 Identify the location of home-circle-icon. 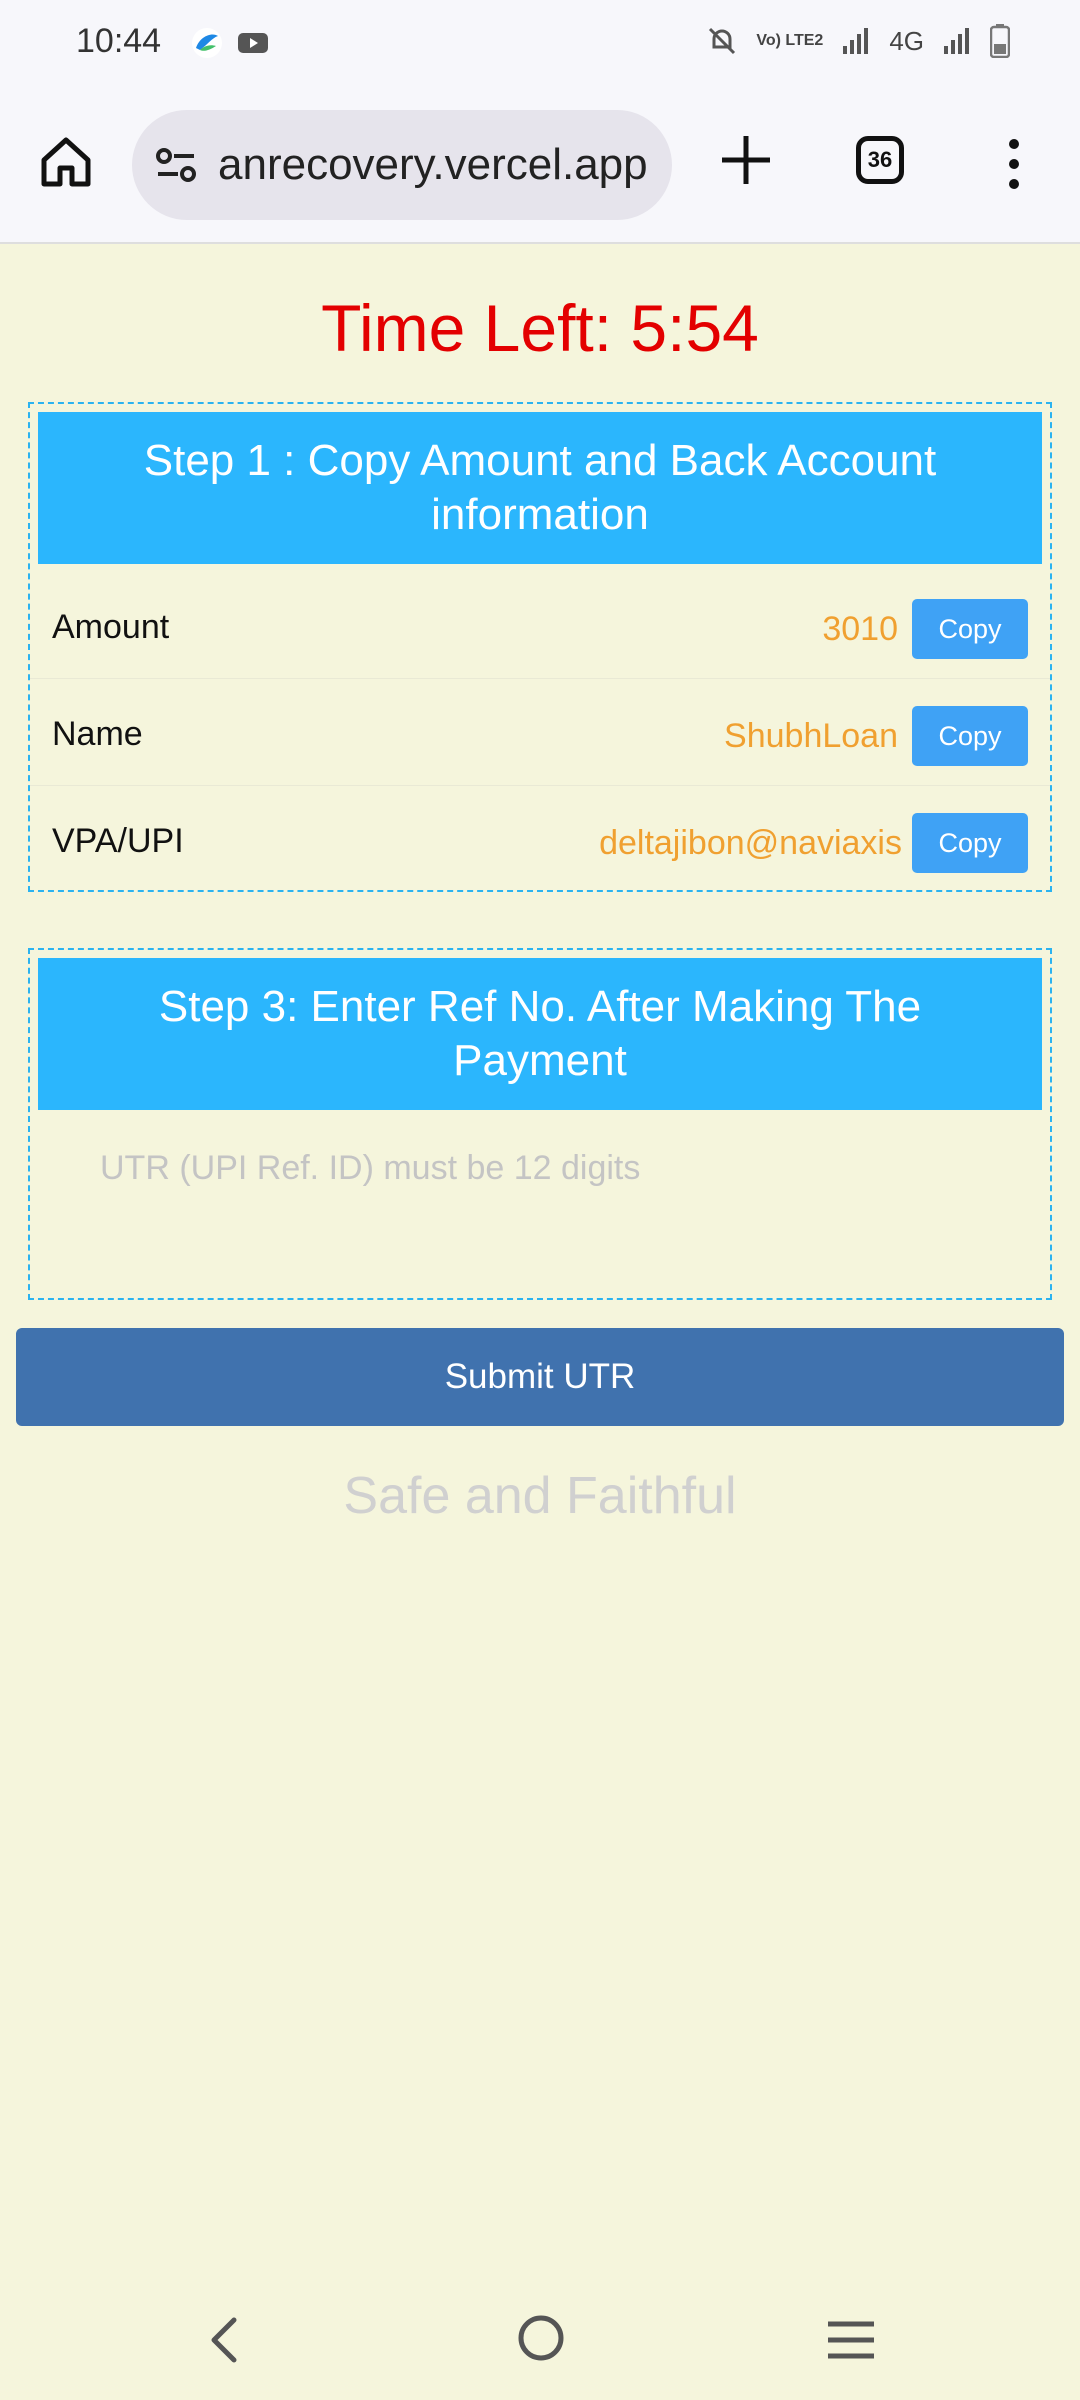
(541, 2338).